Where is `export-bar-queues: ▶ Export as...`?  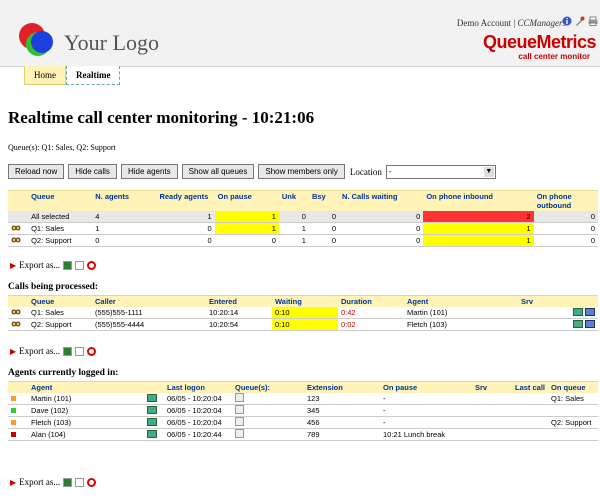
export-bar-queues: ▶ Export as... is located at coordinates (53, 265).